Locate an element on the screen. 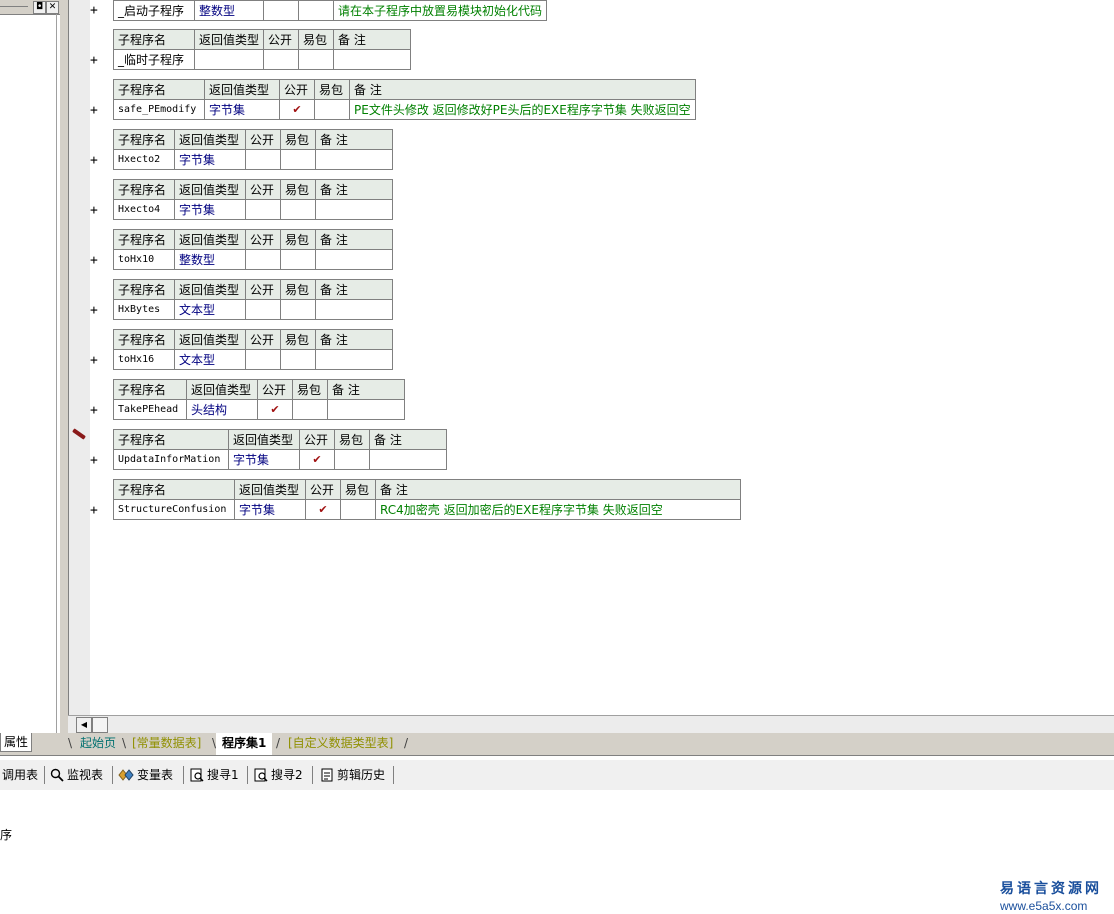  subroutine-name: StructureConfusion is located at coordinates (174, 509).